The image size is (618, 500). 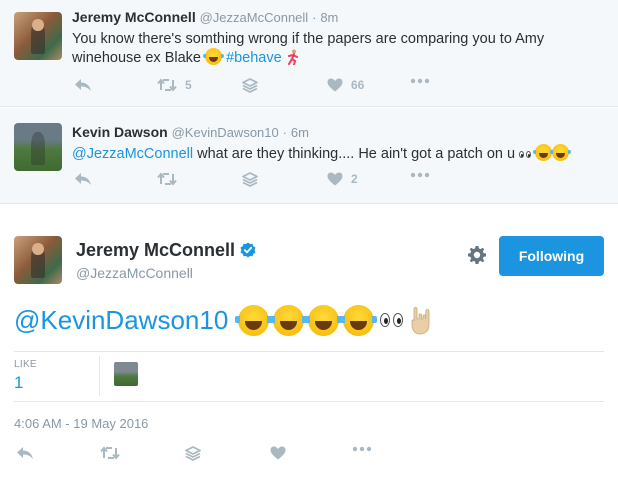 I want to click on hashtag-link: #behave, so click(x=254, y=58).